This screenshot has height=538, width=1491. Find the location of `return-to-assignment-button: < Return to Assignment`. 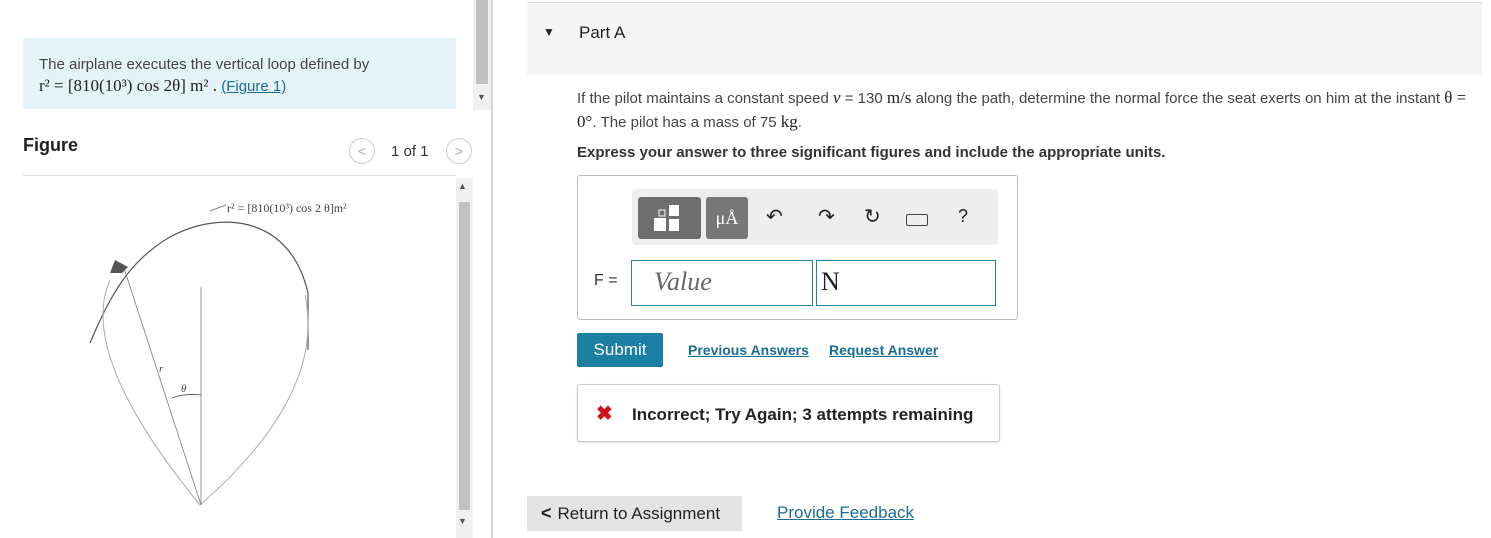

return-to-assignment-button: < Return to Assignment is located at coordinates (634, 513).